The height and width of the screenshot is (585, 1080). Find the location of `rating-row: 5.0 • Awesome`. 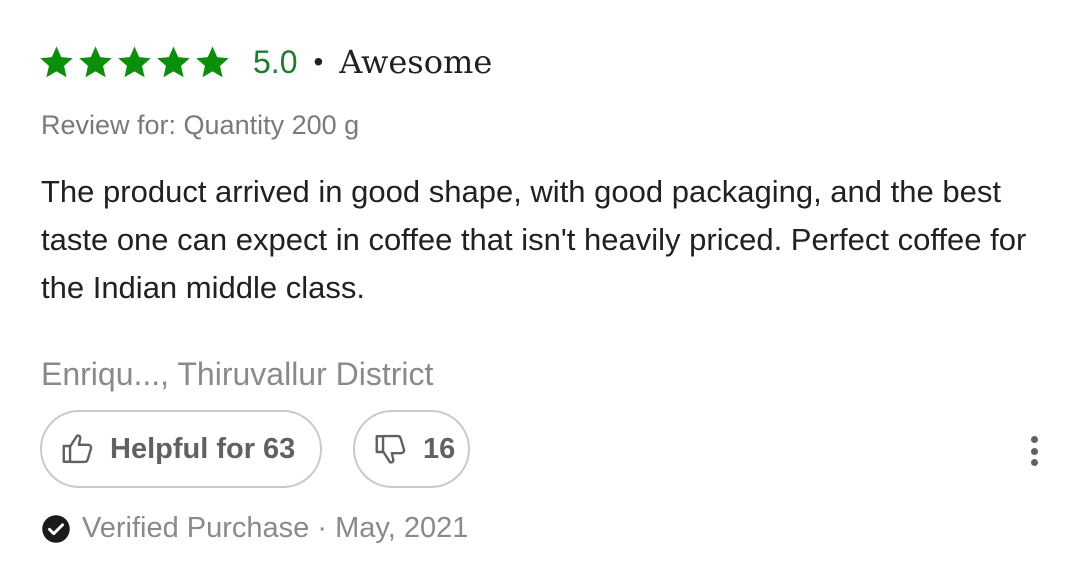

rating-row: 5.0 • Awesome is located at coordinates (265, 62).